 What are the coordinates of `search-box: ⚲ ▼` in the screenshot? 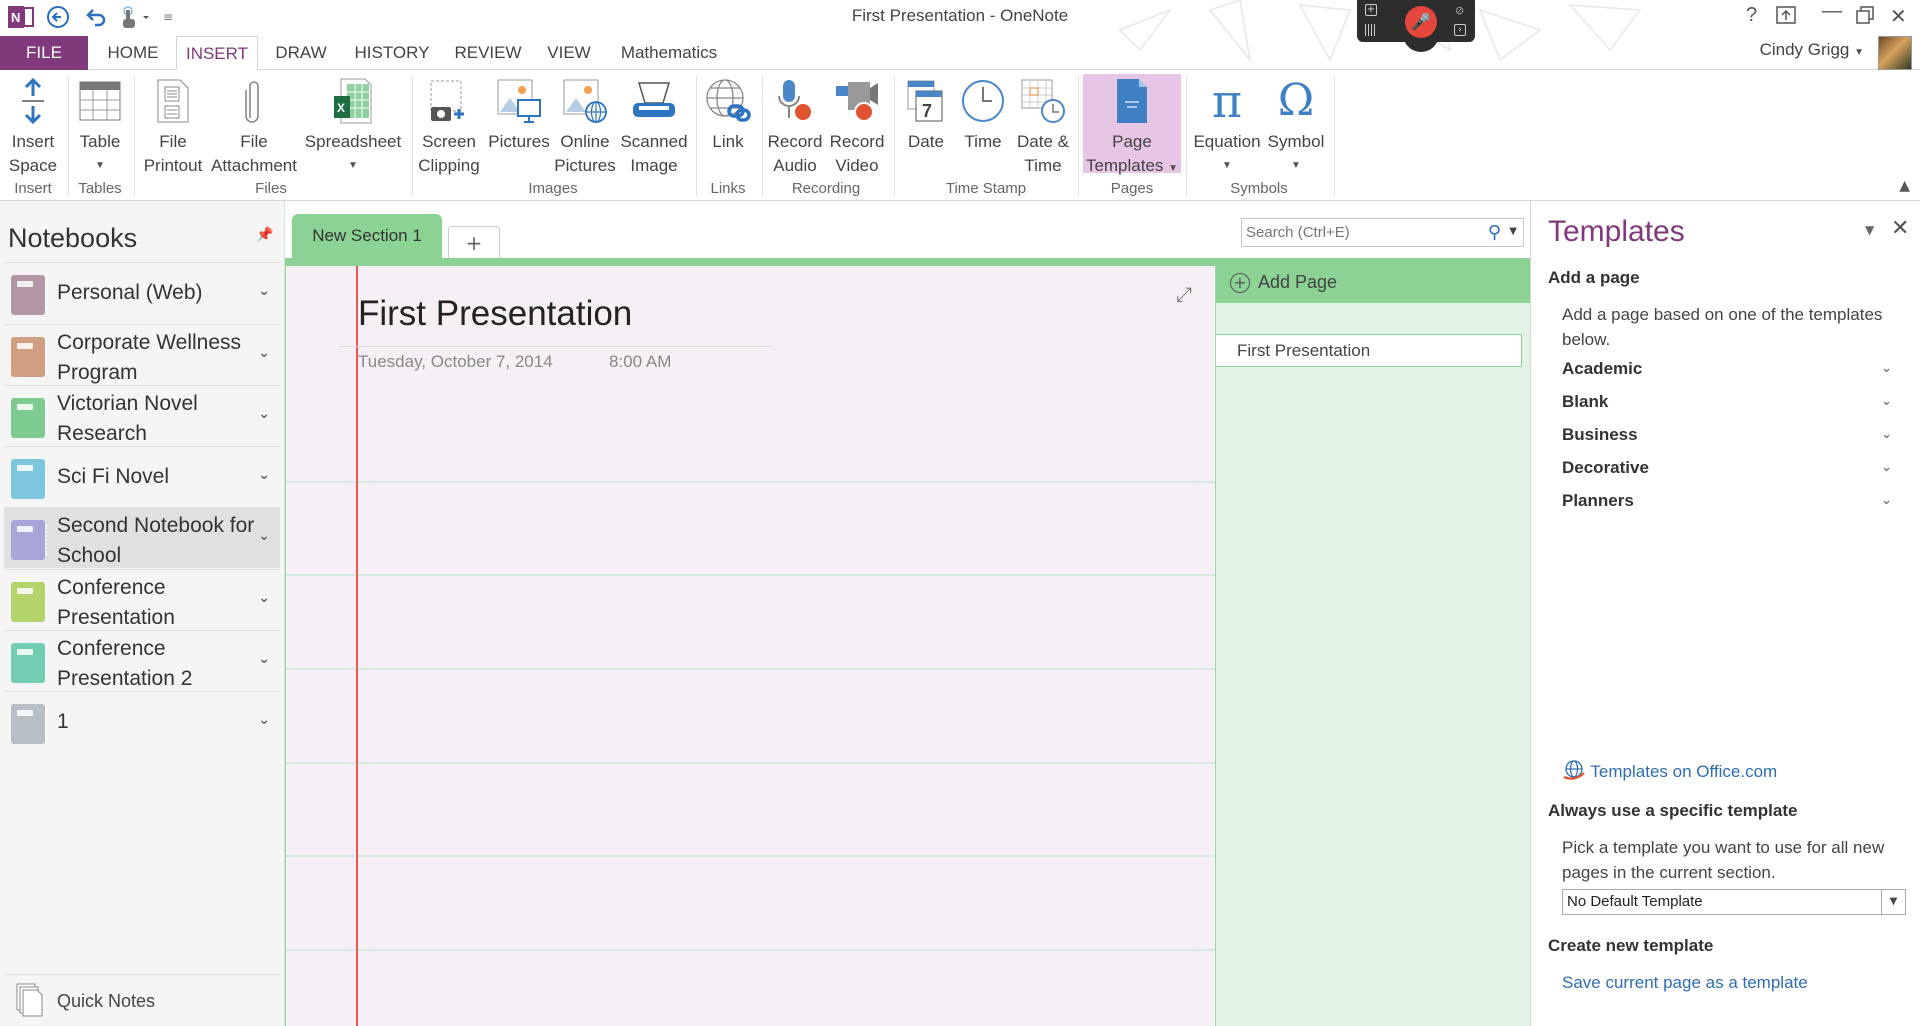 It's located at (1382, 232).